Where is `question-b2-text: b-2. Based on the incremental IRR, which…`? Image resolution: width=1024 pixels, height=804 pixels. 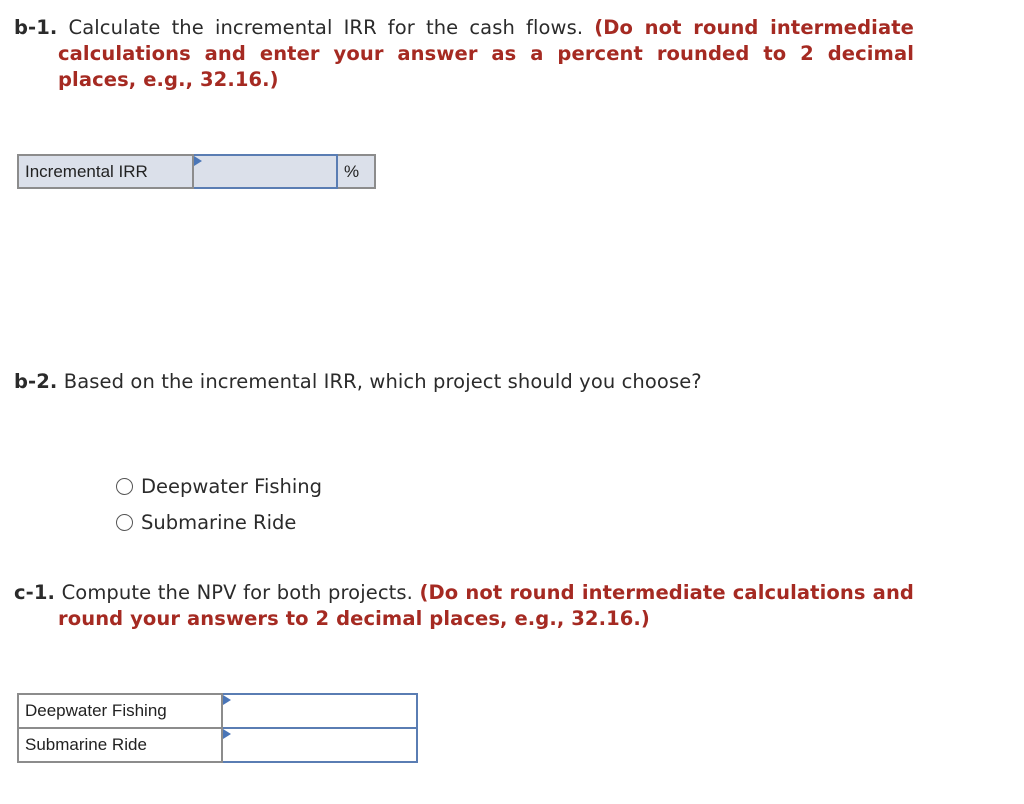
question-b2-text: b-2. Based on the incremental IRR, which… is located at coordinates (464, 382).